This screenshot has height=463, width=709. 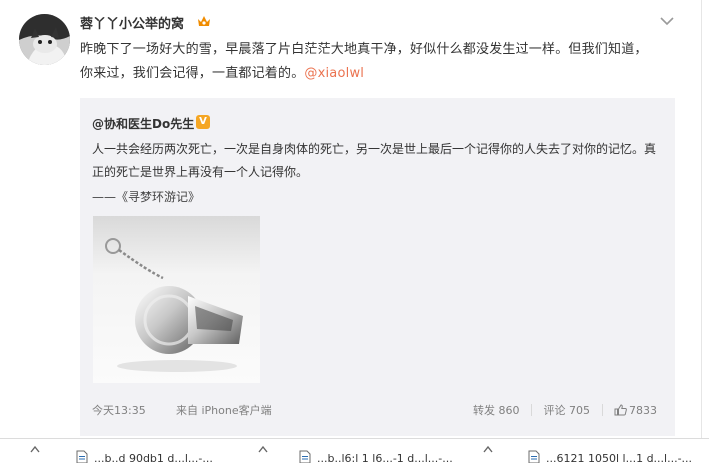 I want to click on thumbs-up-icon, so click(x=620, y=410).